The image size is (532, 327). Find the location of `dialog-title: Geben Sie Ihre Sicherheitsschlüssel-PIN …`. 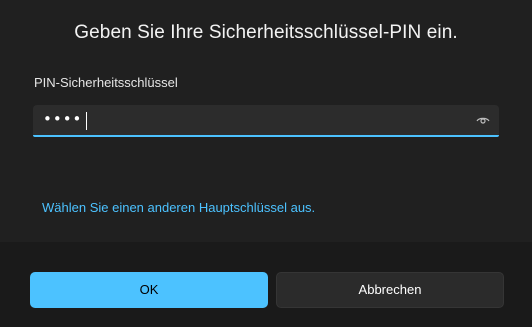

dialog-title: Geben Sie Ihre Sicherheitsschlüssel-PIN … is located at coordinates (266, 32).